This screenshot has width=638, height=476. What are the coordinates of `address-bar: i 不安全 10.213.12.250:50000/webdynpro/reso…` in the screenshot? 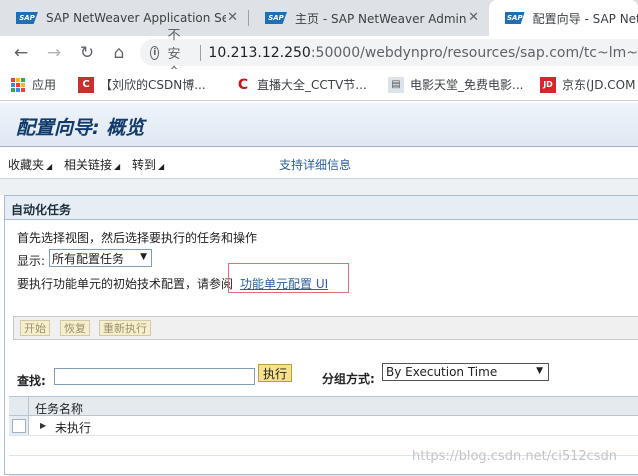 It's located at (389, 54).